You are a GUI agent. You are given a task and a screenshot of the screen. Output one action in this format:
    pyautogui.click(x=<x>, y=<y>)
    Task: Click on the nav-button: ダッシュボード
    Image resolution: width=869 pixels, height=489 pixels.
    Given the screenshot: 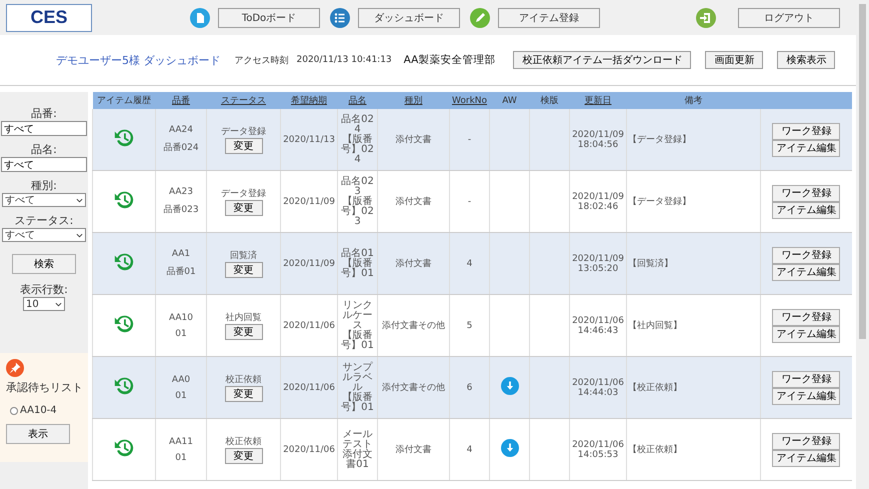 What is the action you would take?
    pyautogui.click(x=409, y=18)
    